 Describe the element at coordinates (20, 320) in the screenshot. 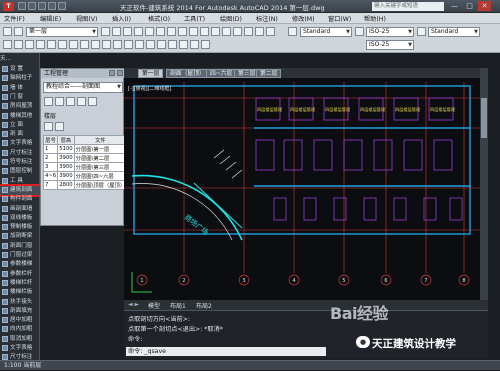

I see `sidebar-item-27: 居中加粗` at that location.